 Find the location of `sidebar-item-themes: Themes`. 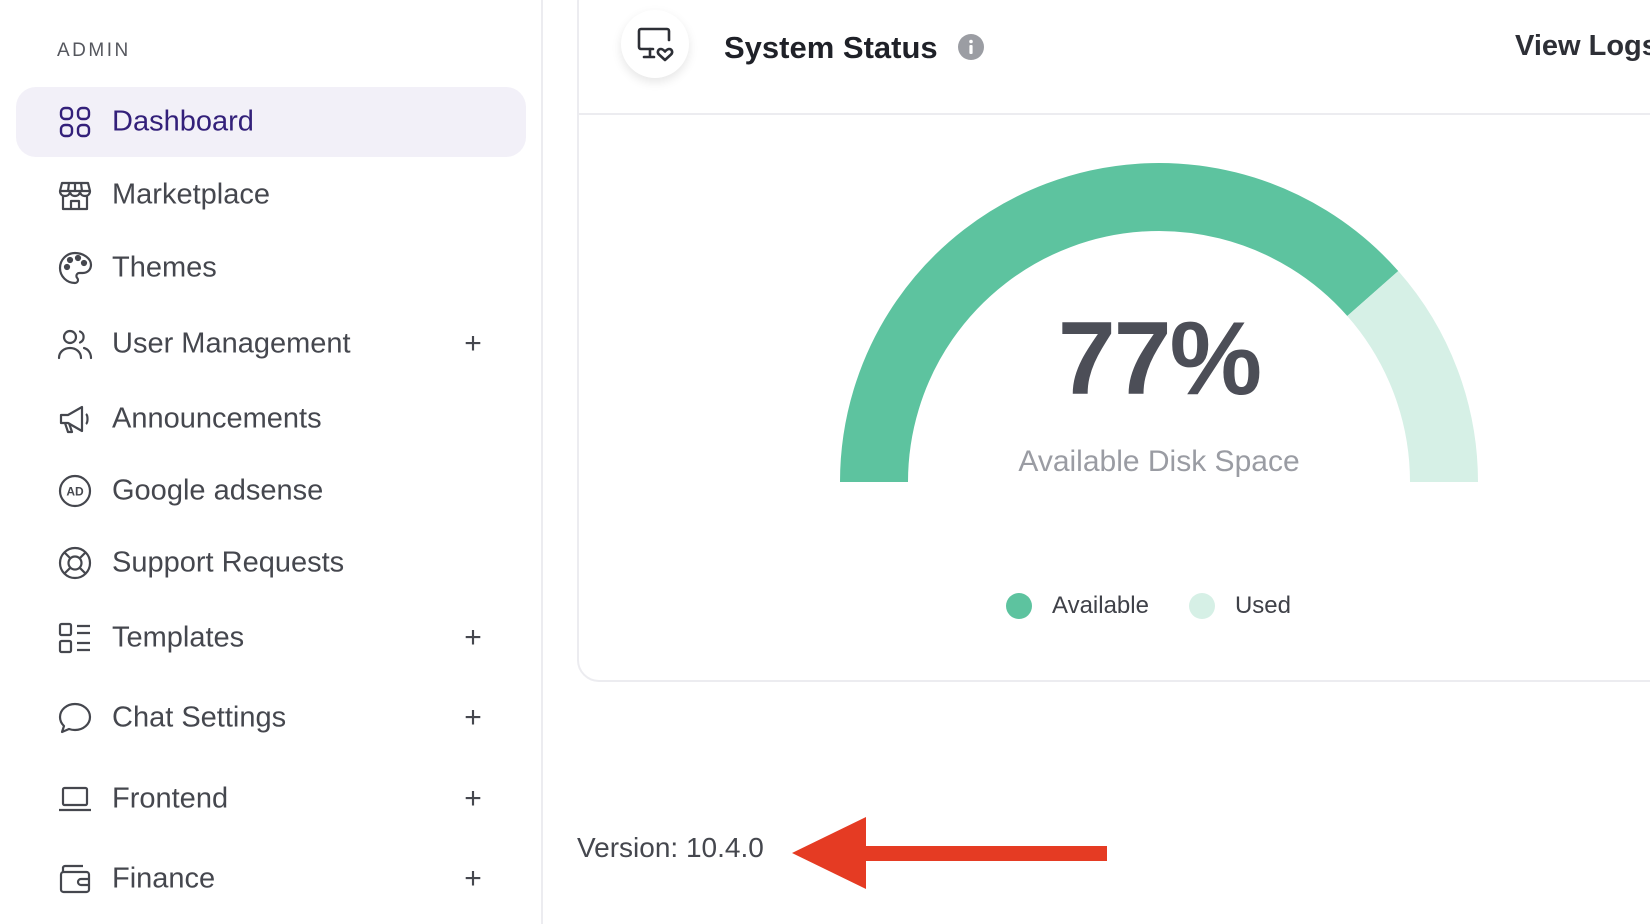

sidebar-item-themes: Themes is located at coordinates (271, 268).